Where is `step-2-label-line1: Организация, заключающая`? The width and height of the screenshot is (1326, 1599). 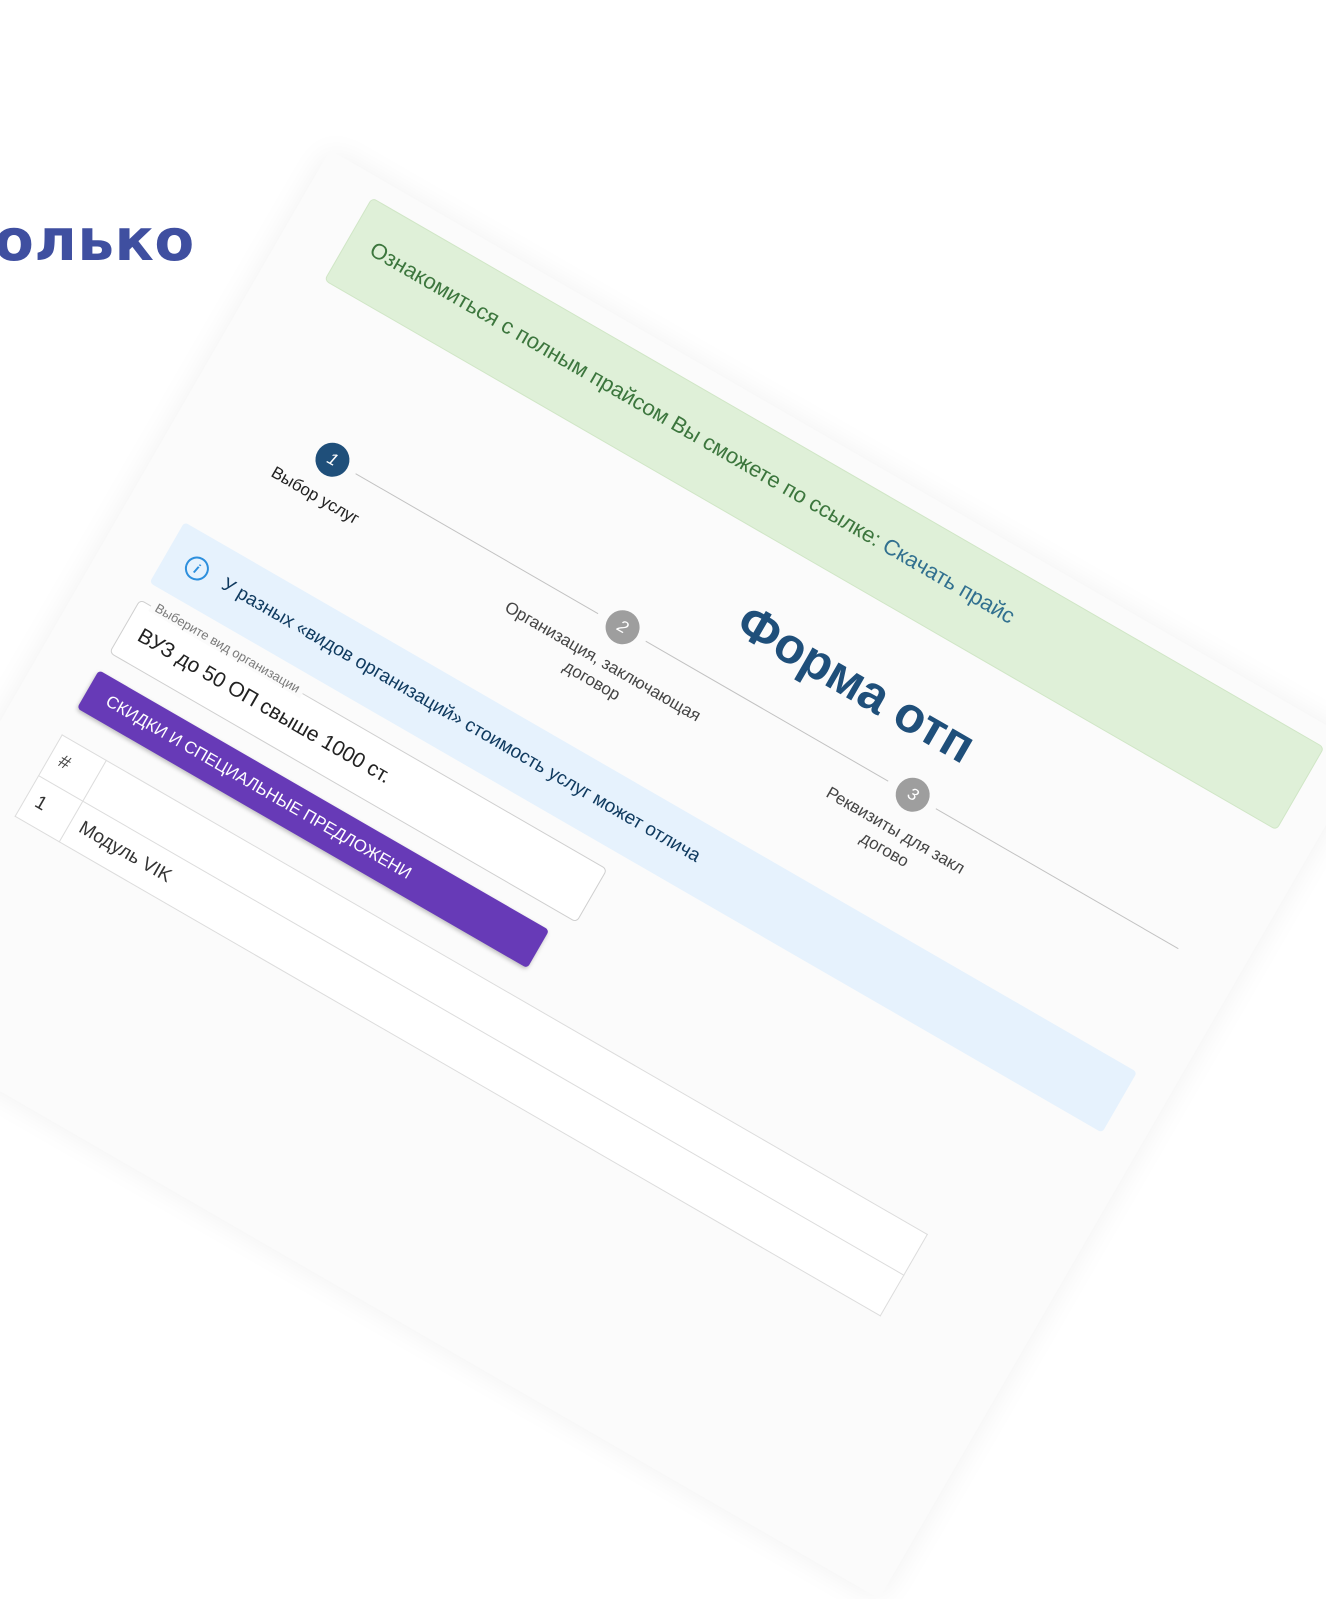 step-2-label-line1: Организация, заключающая is located at coordinates (603, 661).